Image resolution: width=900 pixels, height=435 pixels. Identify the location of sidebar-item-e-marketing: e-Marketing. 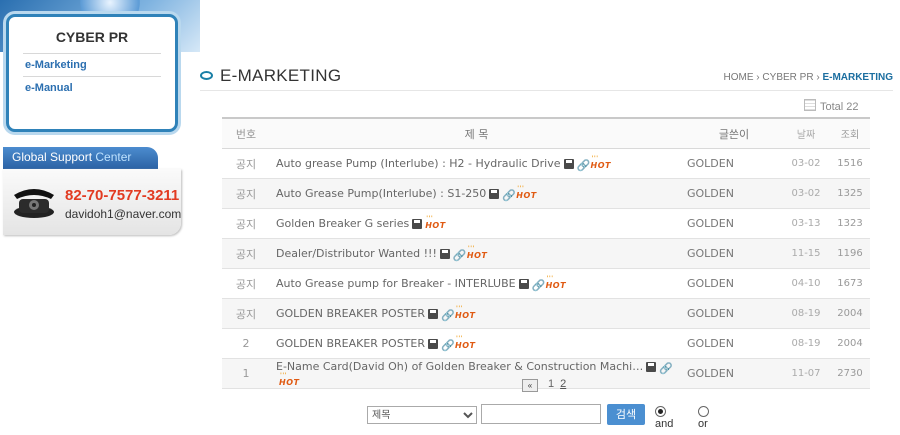
(92, 65).